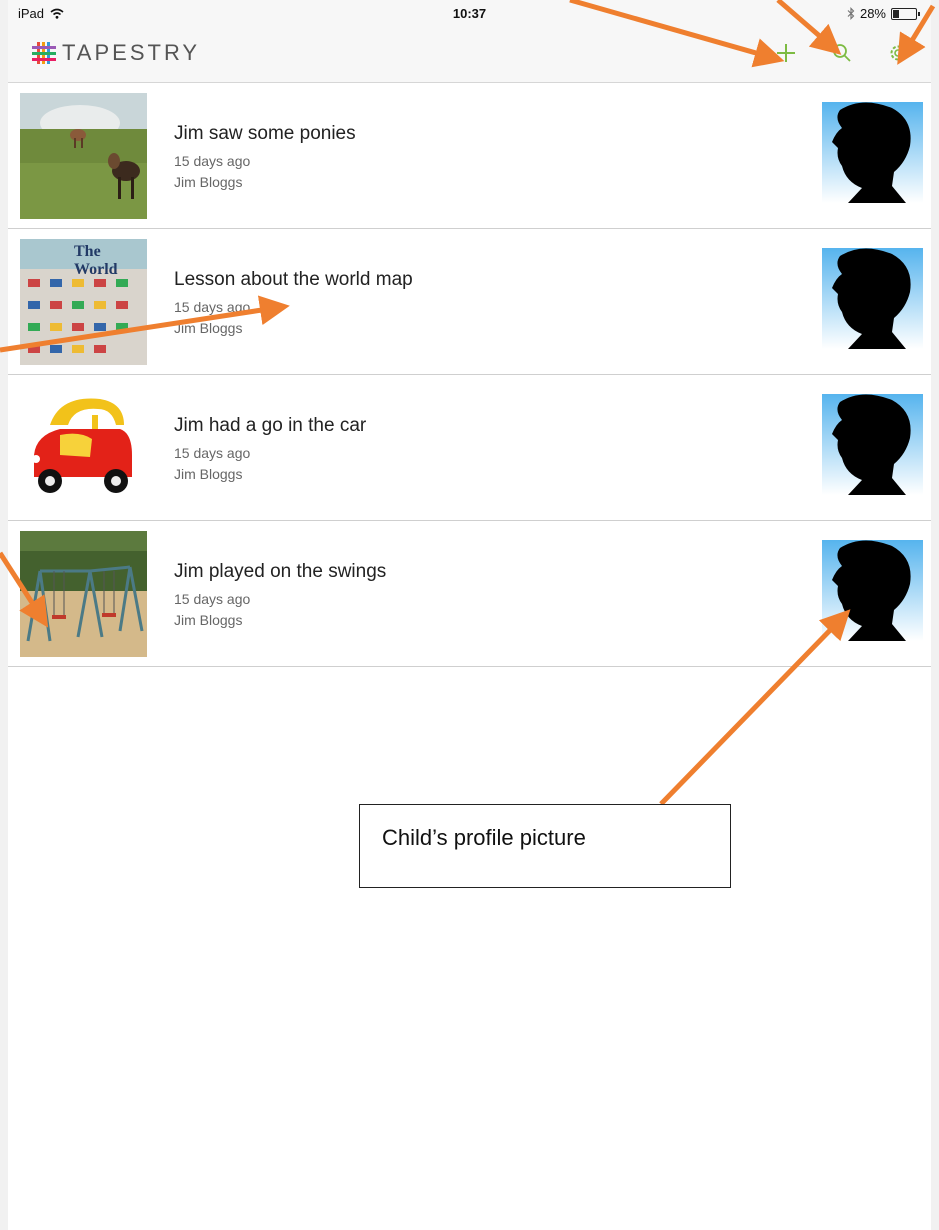 The image size is (939, 1230). Describe the element at coordinates (851, 13) in the screenshot. I see `bluetooth-icon` at that location.